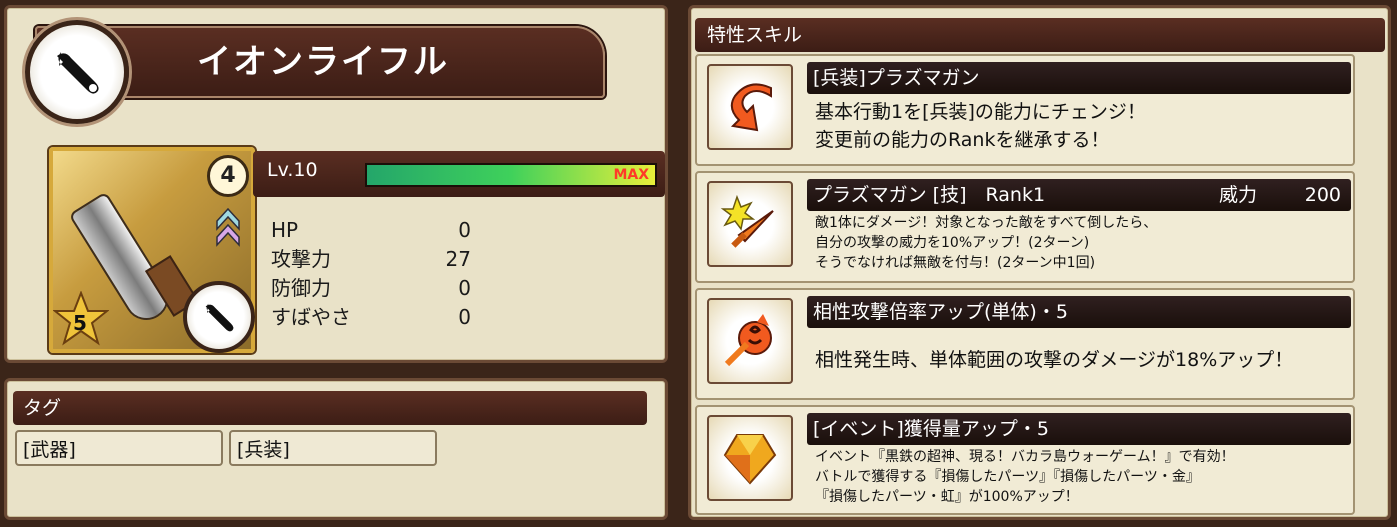 The height and width of the screenshot is (527, 1397). I want to click on sword-burst-icon, so click(750, 224).